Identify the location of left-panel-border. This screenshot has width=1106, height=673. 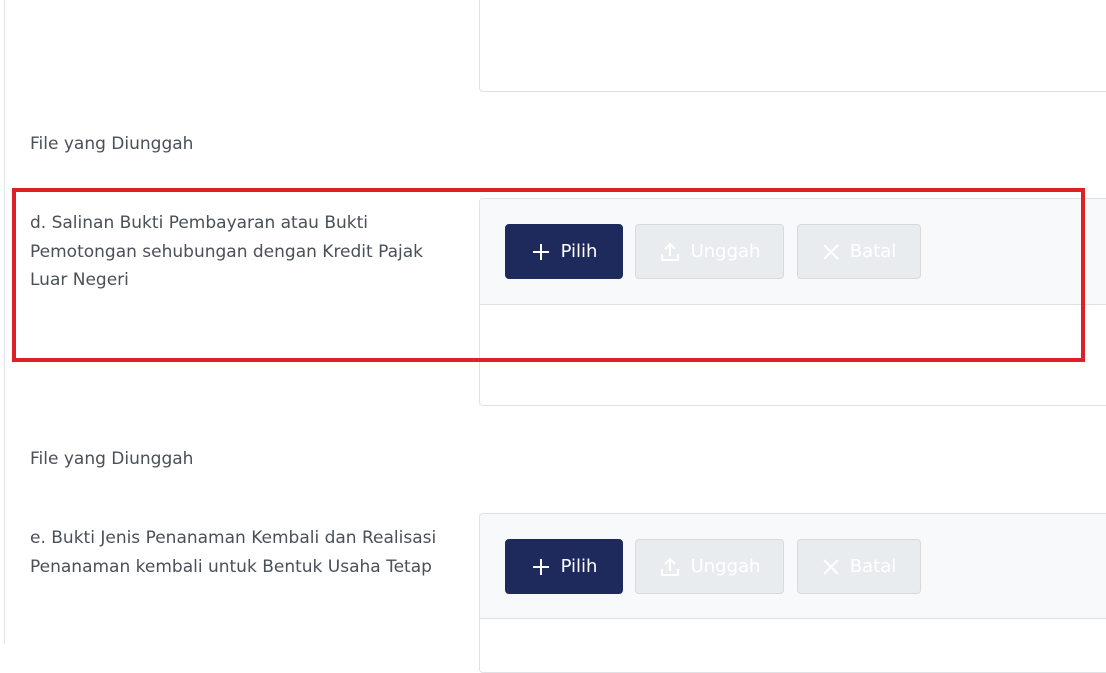
(4, 322).